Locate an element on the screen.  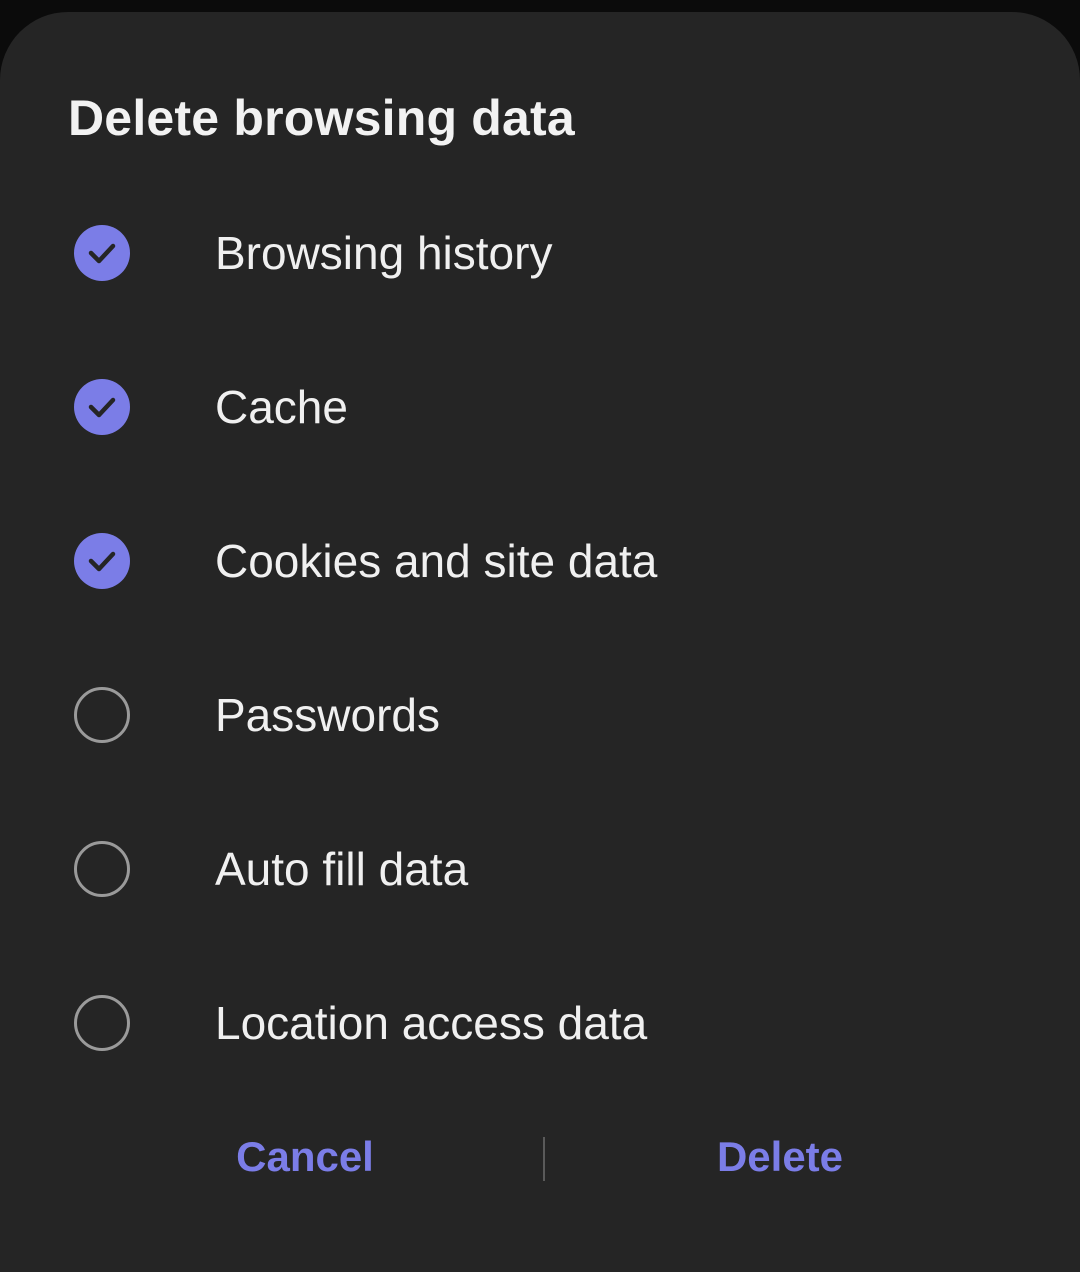
option-browsing-history: Browsing history is located at coordinates (540, 253).